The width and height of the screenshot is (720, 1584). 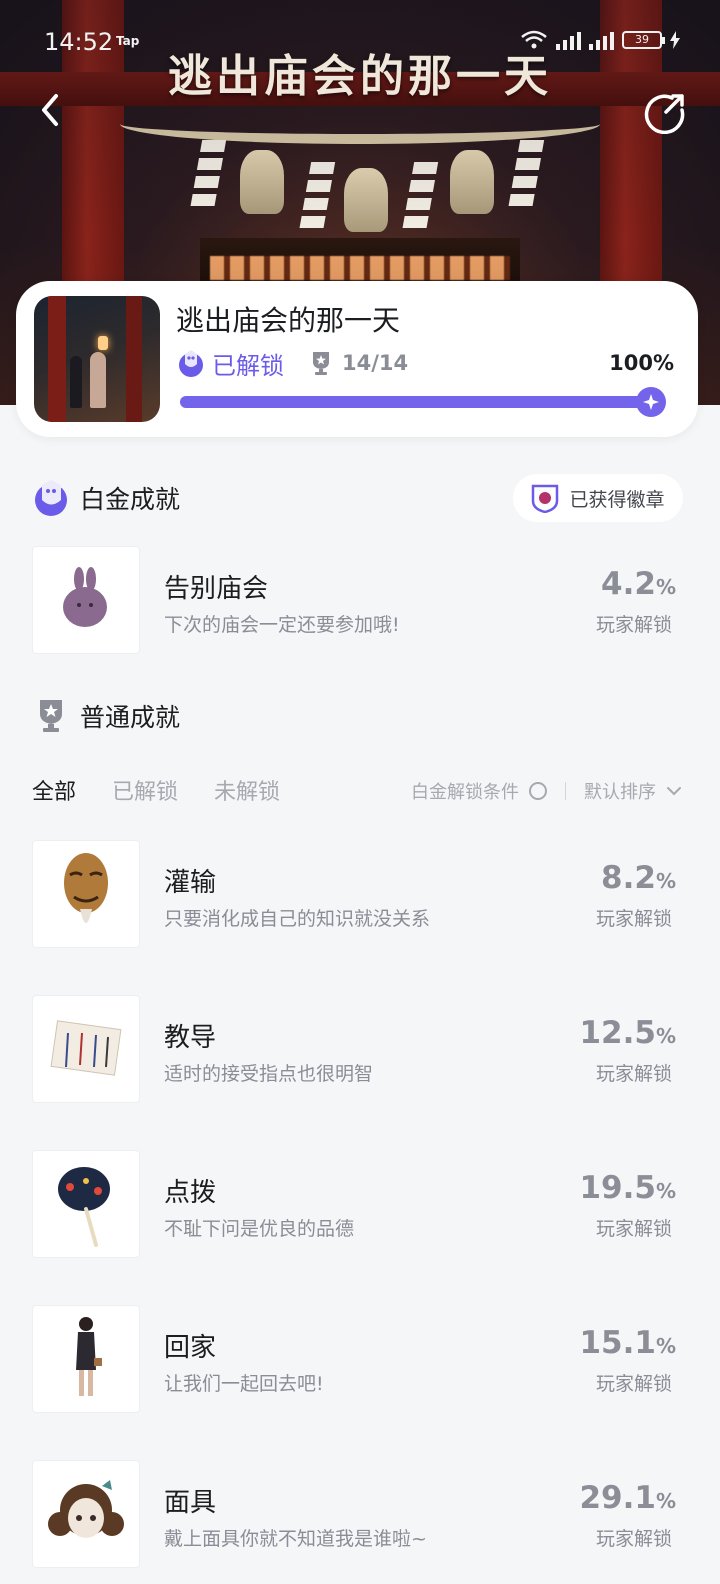 What do you see at coordinates (259, 1229) in the screenshot?
I see `achievement-desc: 不耻下问是优良的品德` at bounding box center [259, 1229].